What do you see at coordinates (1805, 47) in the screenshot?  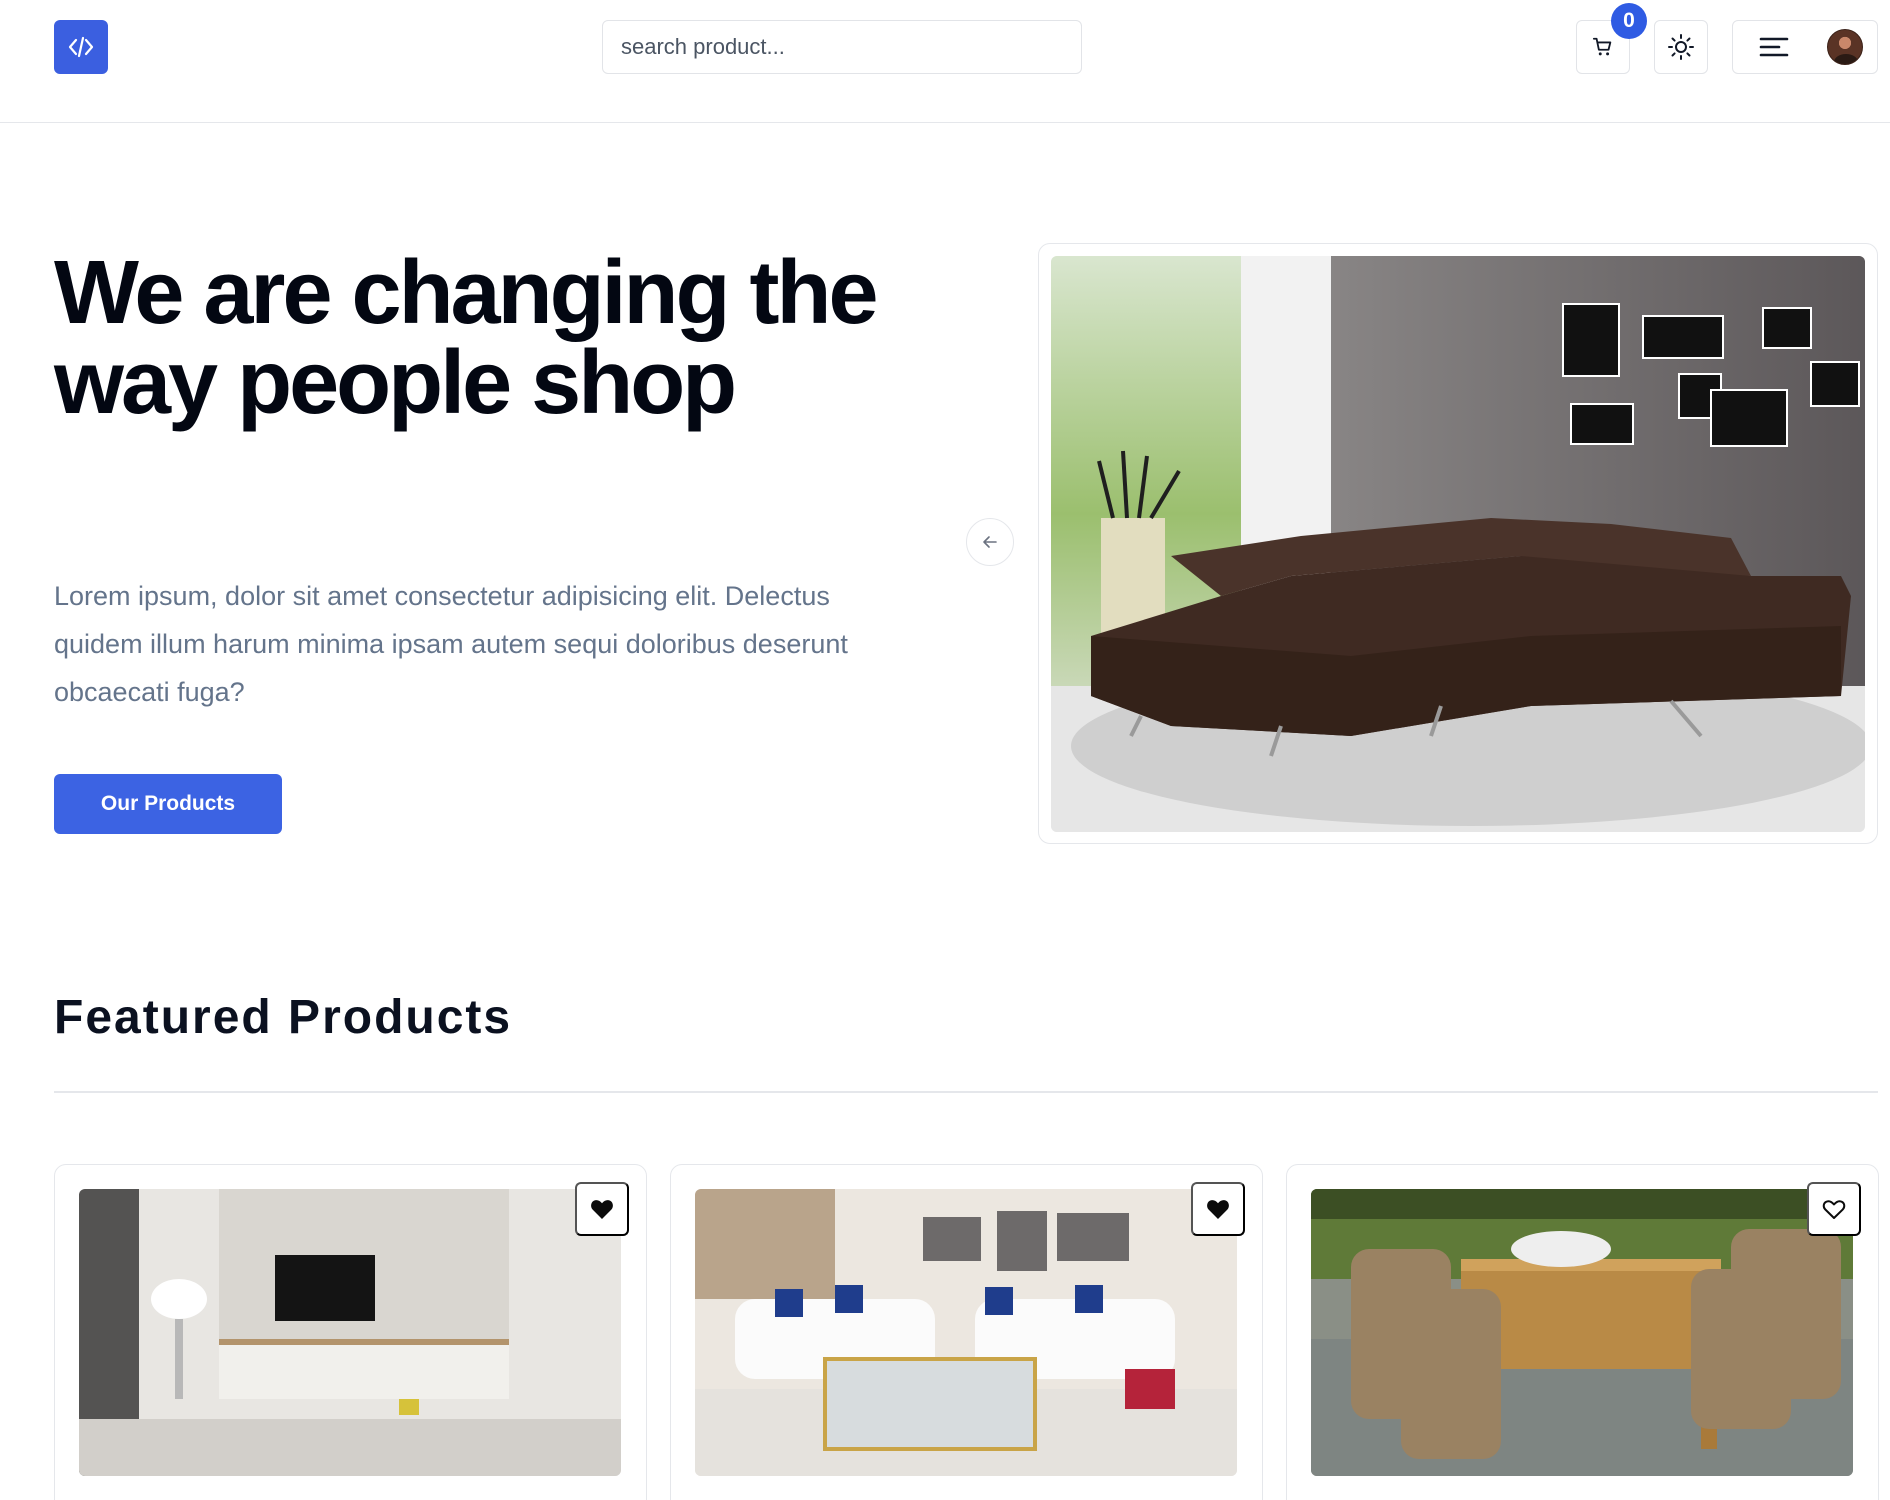 I see `user-menu-button` at bounding box center [1805, 47].